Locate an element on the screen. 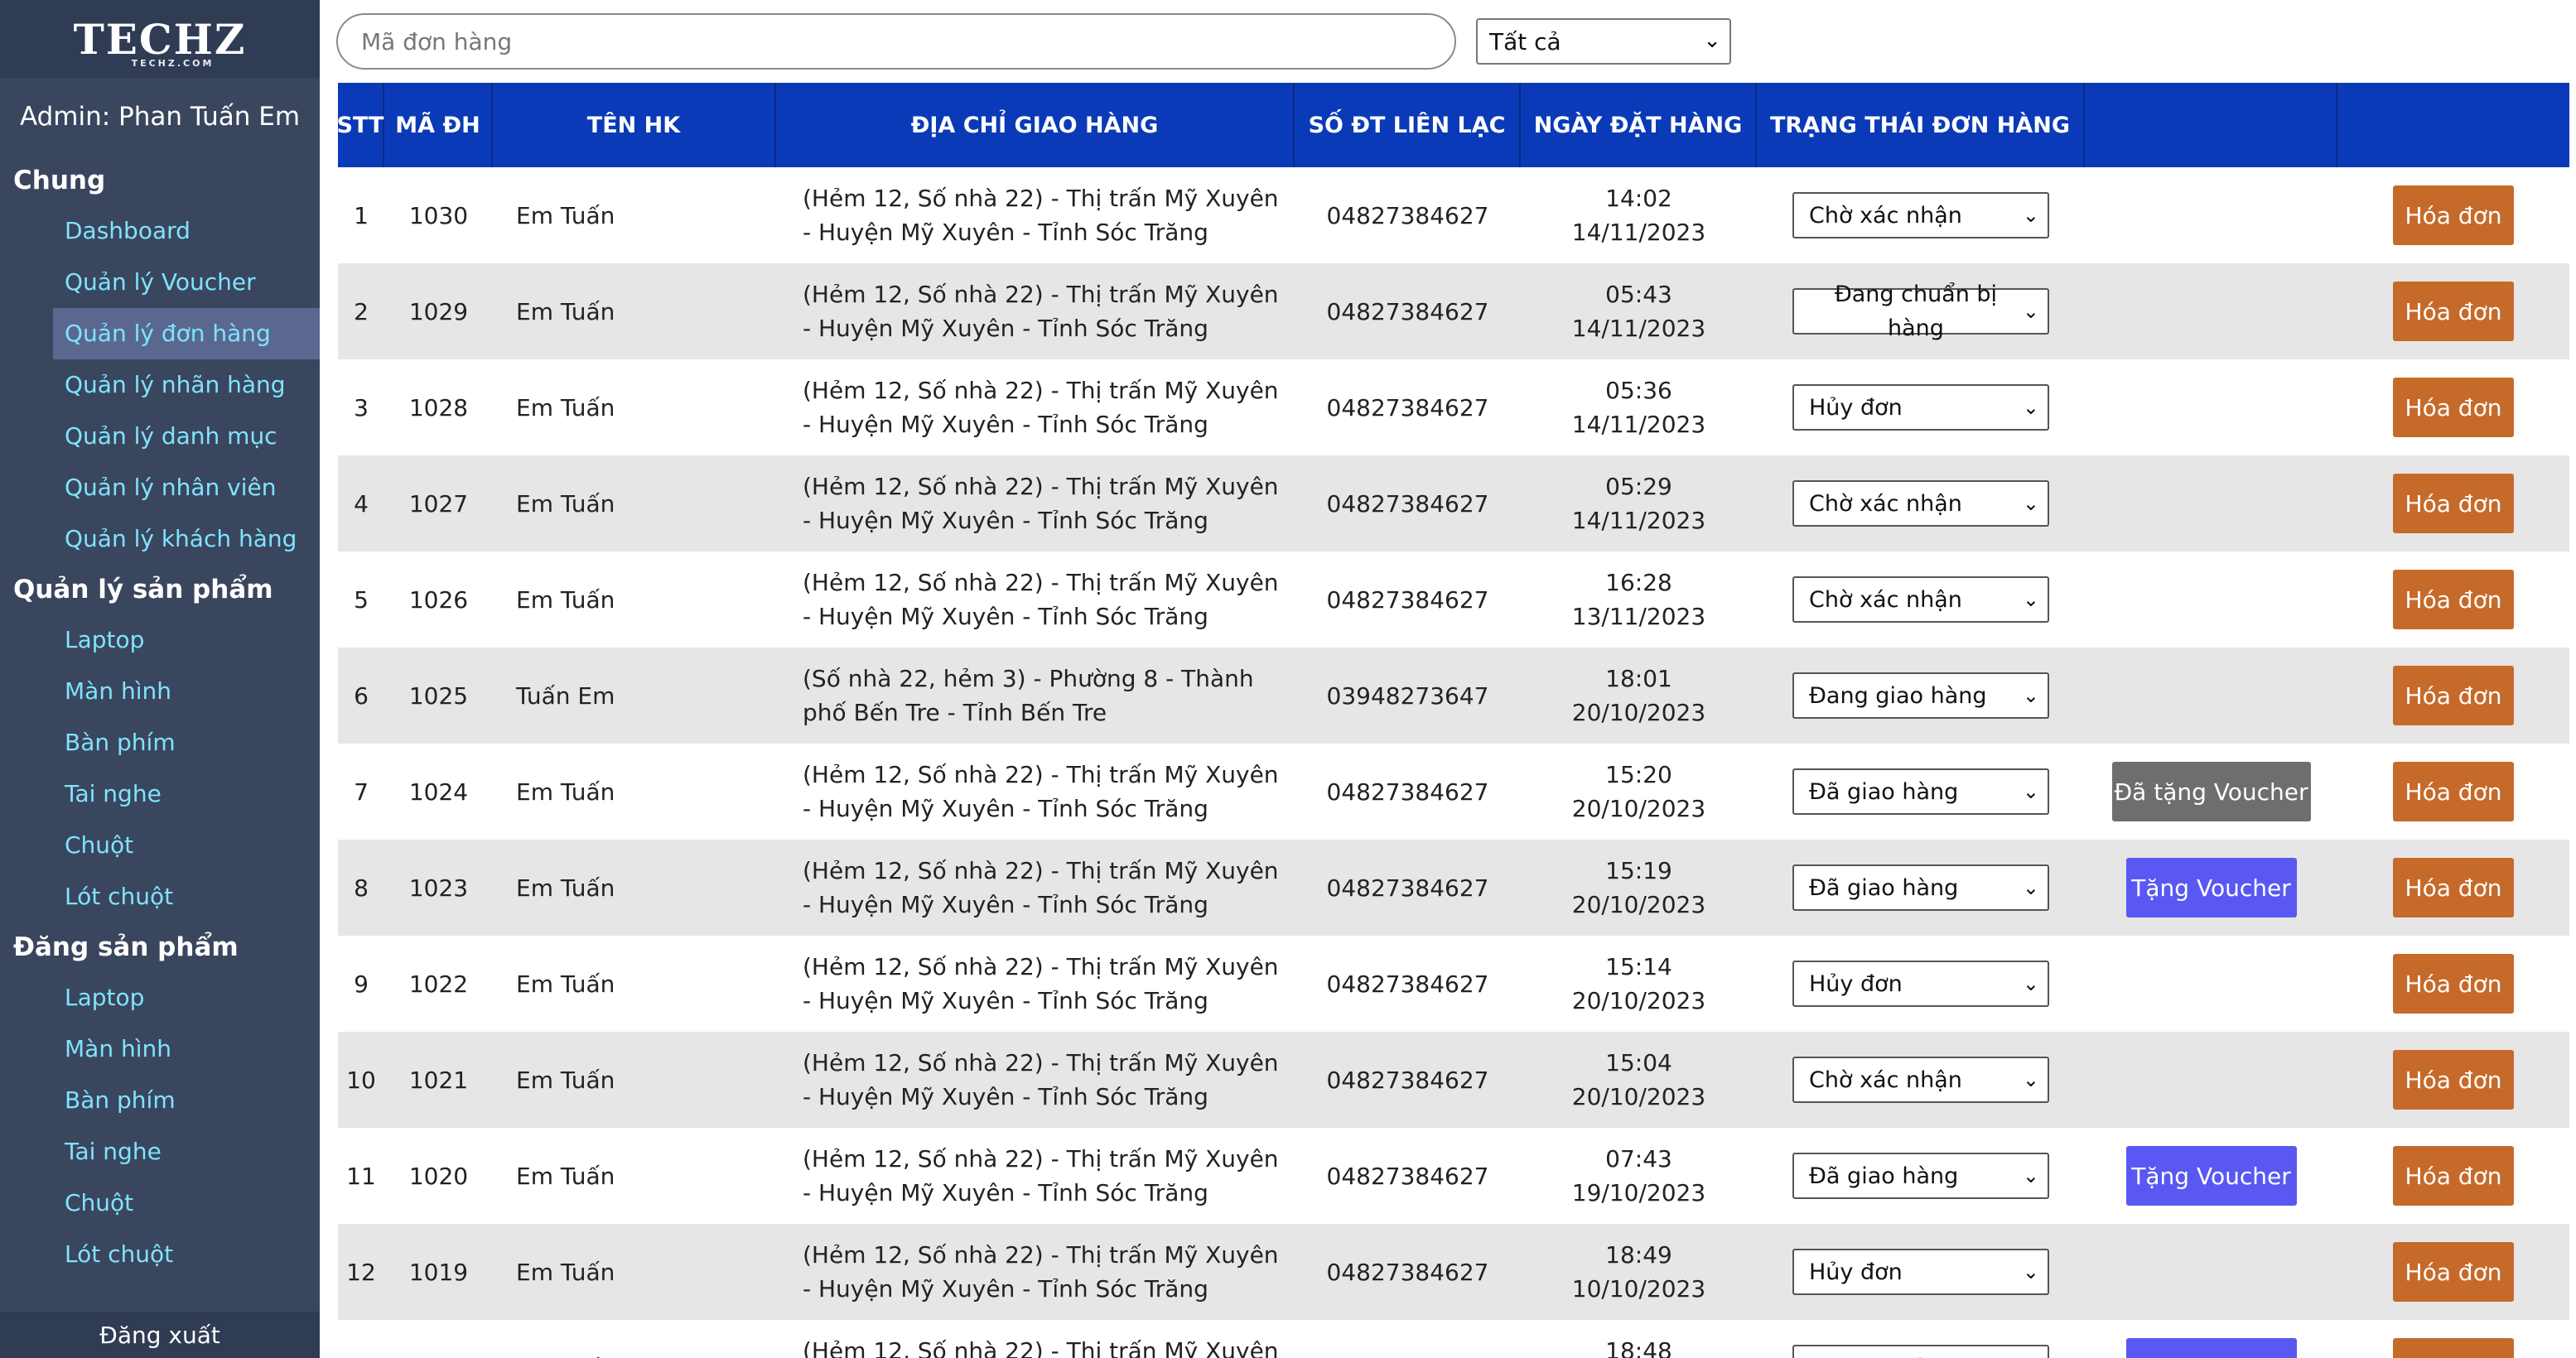 This screenshot has width=2576, height=1358. order-status-select: Đang giao hàng ⌄ is located at coordinates (1921, 695).